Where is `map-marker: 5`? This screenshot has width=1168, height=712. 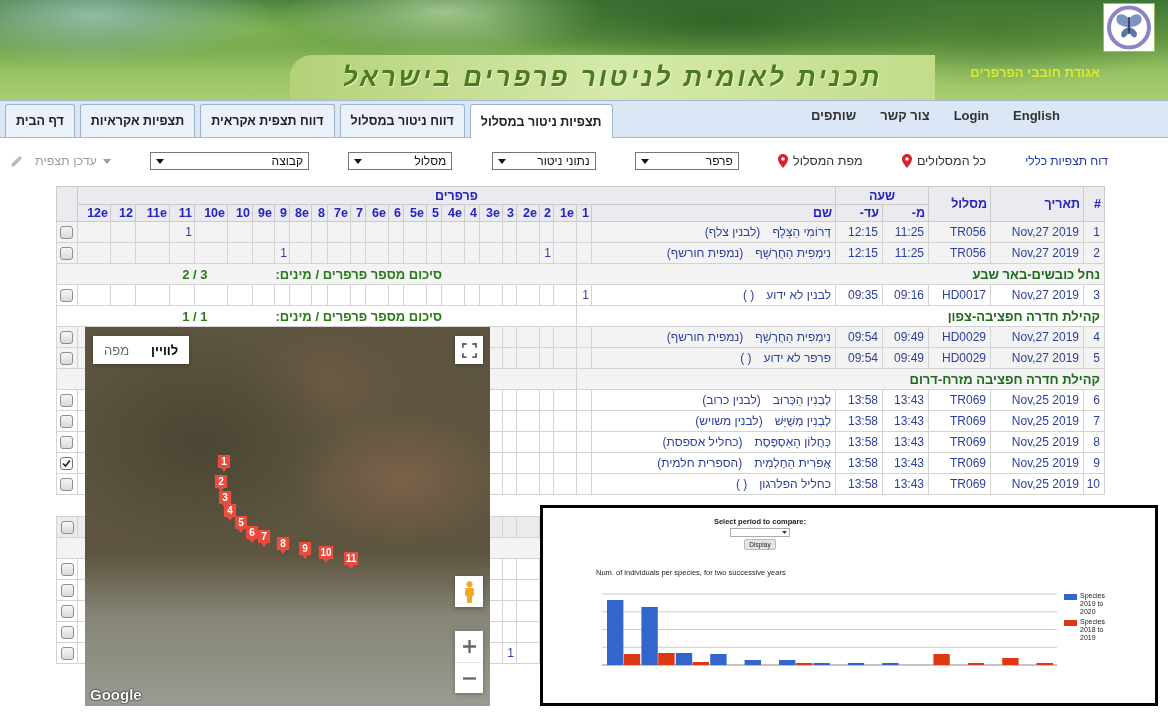
map-marker: 5 is located at coordinates (241, 524).